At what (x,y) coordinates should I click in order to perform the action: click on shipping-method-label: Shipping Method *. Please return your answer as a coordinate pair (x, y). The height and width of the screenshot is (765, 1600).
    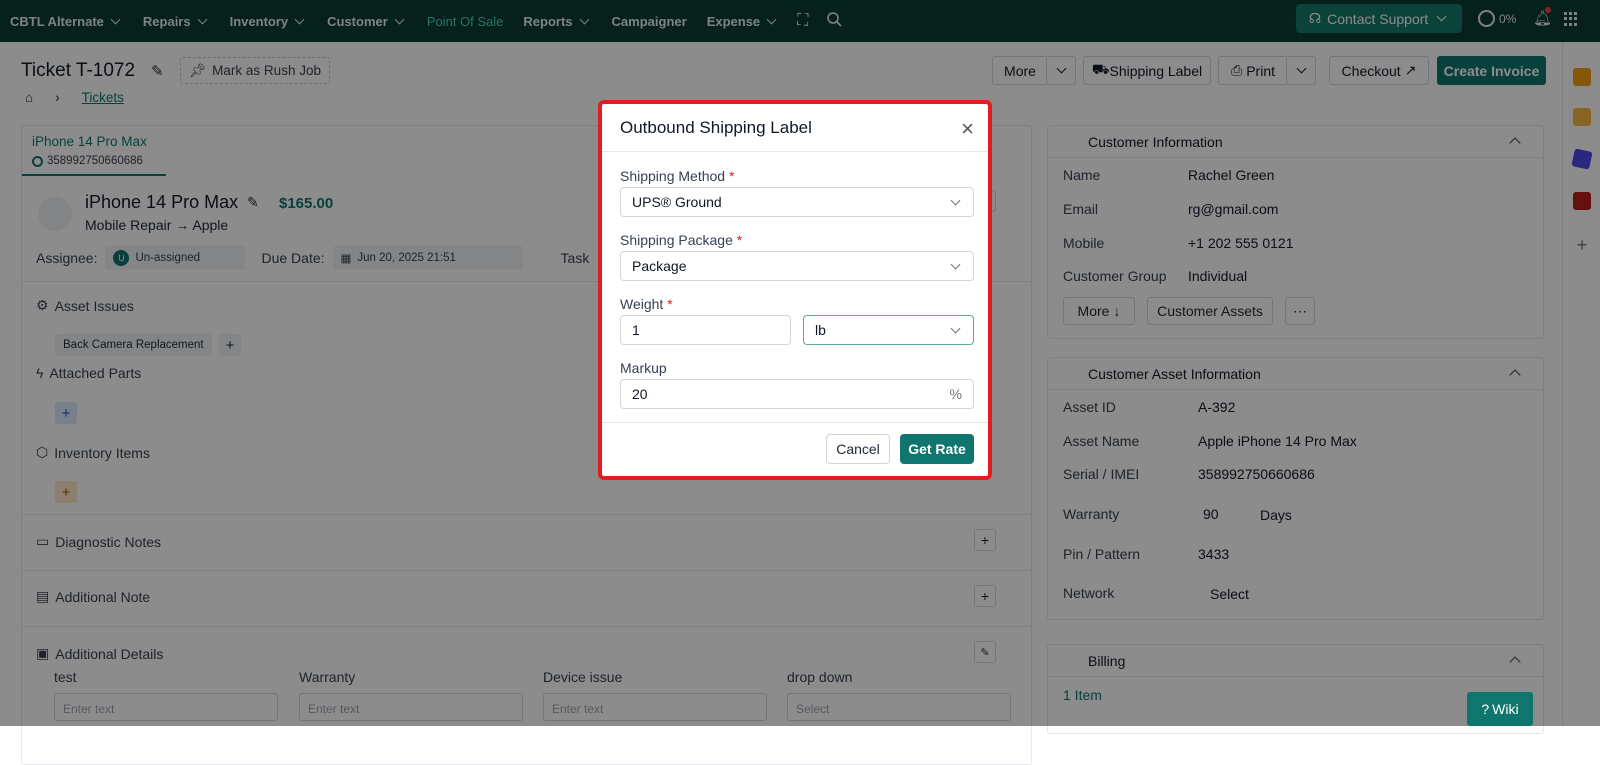
    Looking at the image, I should click on (677, 176).